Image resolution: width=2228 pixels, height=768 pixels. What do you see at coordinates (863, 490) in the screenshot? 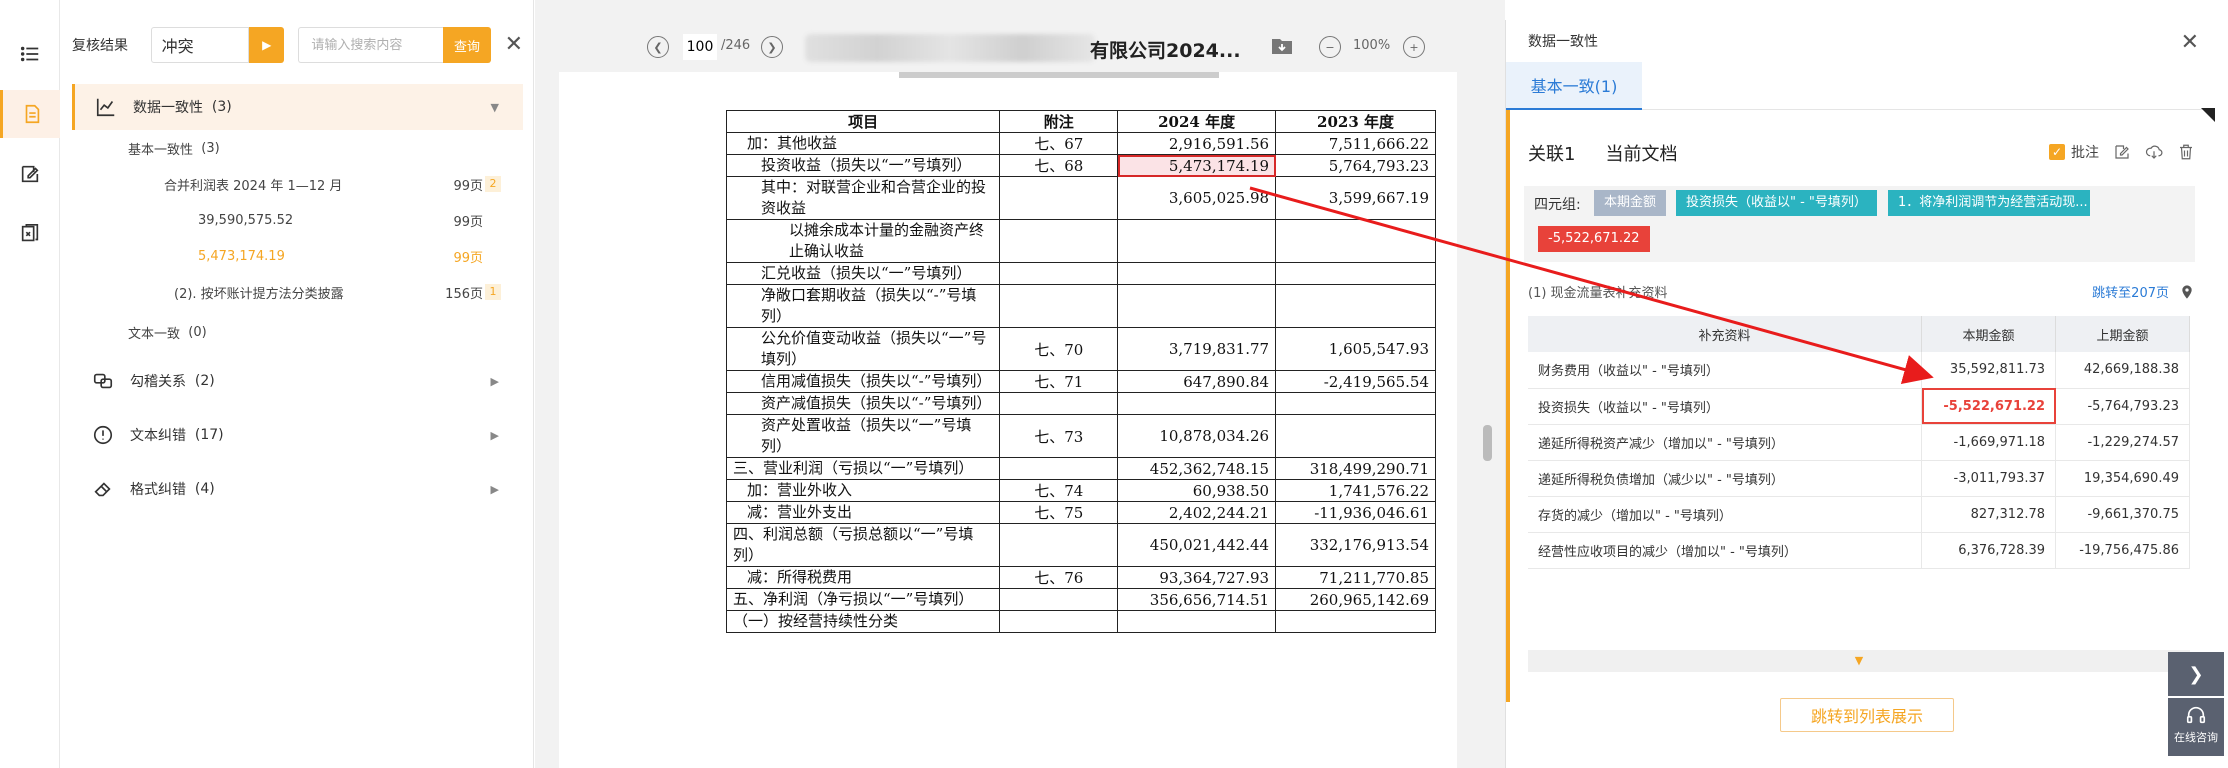
I see `table-cell-item: 加：营业外收入` at bounding box center [863, 490].